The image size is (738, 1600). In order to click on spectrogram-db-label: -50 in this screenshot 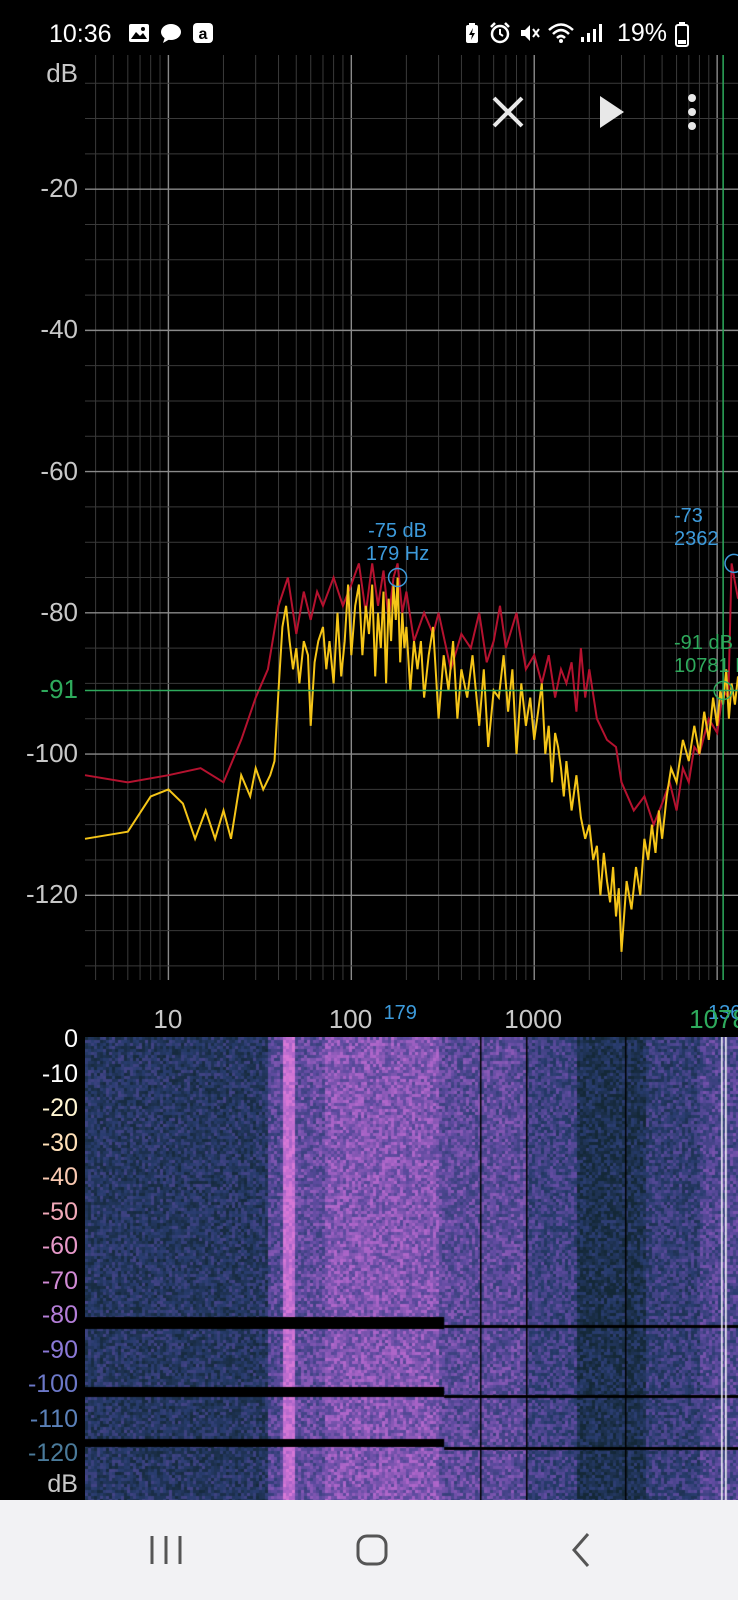, I will do `click(59, 1211)`.